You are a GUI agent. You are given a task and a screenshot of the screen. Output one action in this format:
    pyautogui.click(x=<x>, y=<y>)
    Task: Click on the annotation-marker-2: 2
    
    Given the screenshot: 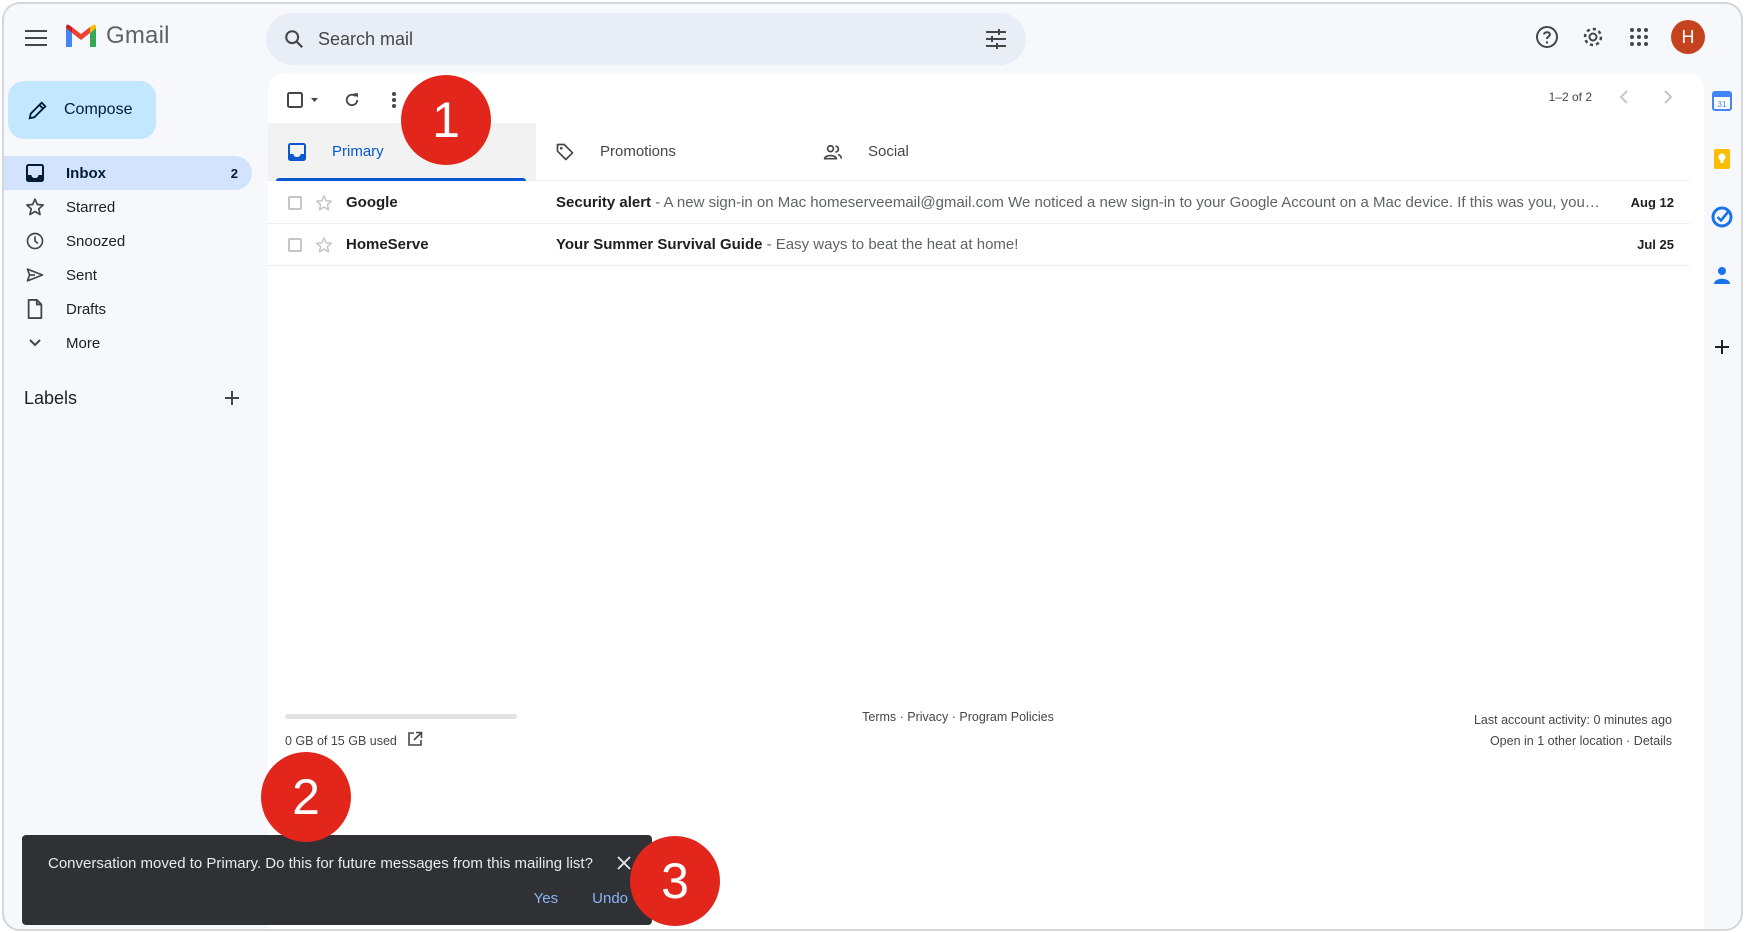 What is the action you would take?
    pyautogui.click(x=306, y=797)
    